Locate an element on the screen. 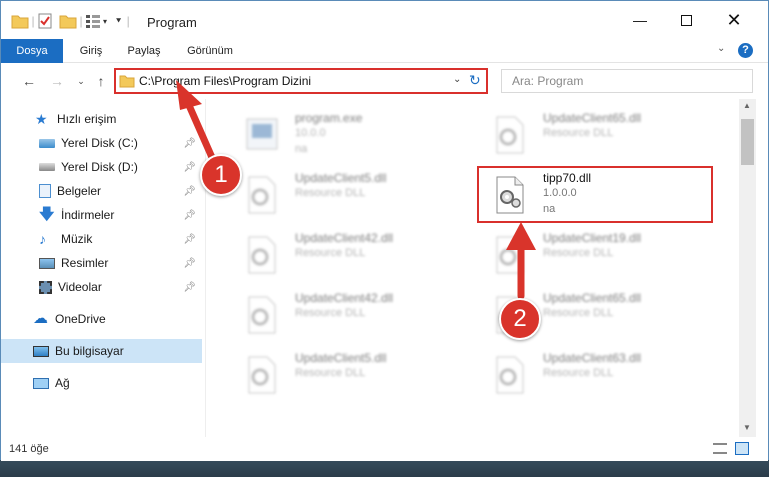 The width and height of the screenshot is (769, 477). title-bar: | | ▾ ⯆ | Program — ✕ is located at coordinates (384, 20).